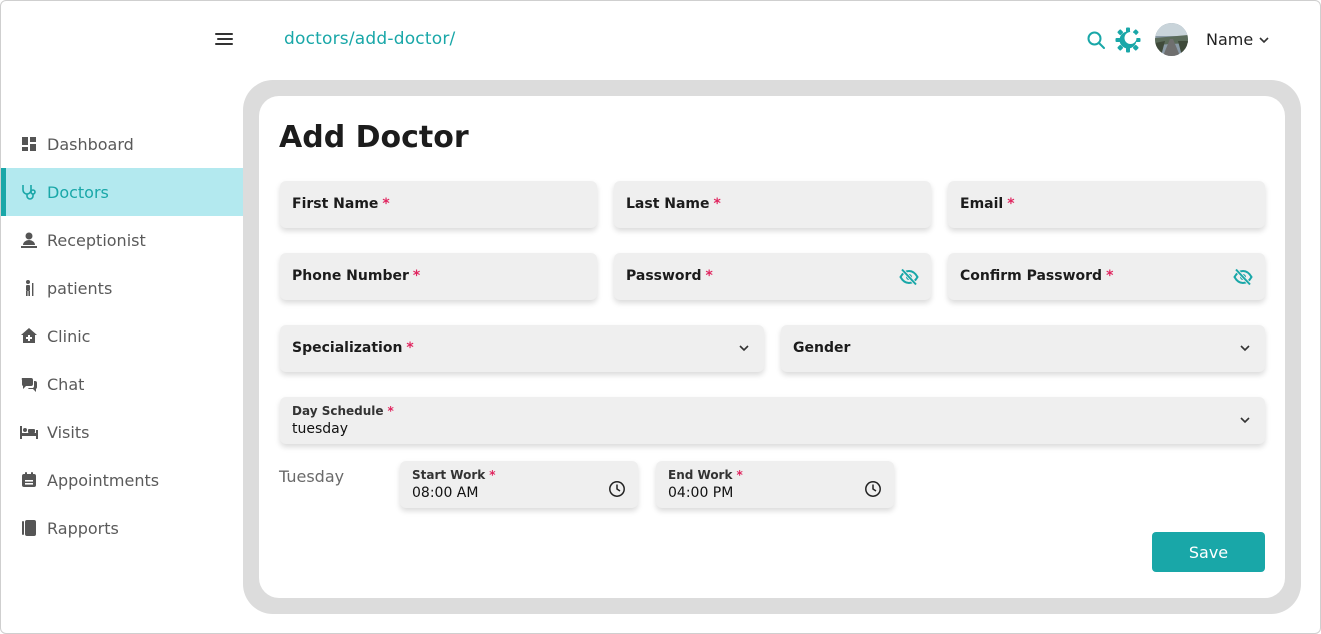 The width and height of the screenshot is (1321, 634). What do you see at coordinates (772, 204) in the screenshot?
I see `last-name-field: Last Name *` at bounding box center [772, 204].